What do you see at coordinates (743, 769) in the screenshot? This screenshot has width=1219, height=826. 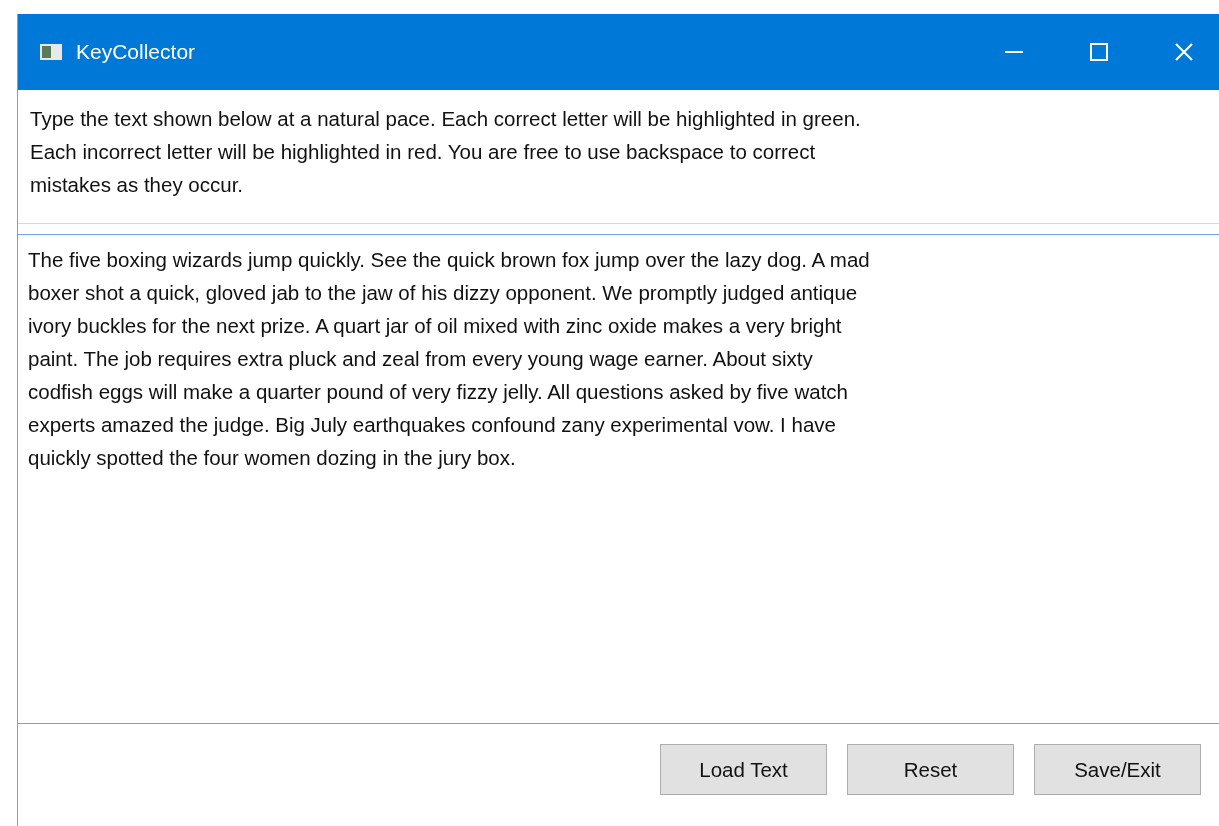 I see `load-text-button: Load Text` at bounding box center [743, 769].